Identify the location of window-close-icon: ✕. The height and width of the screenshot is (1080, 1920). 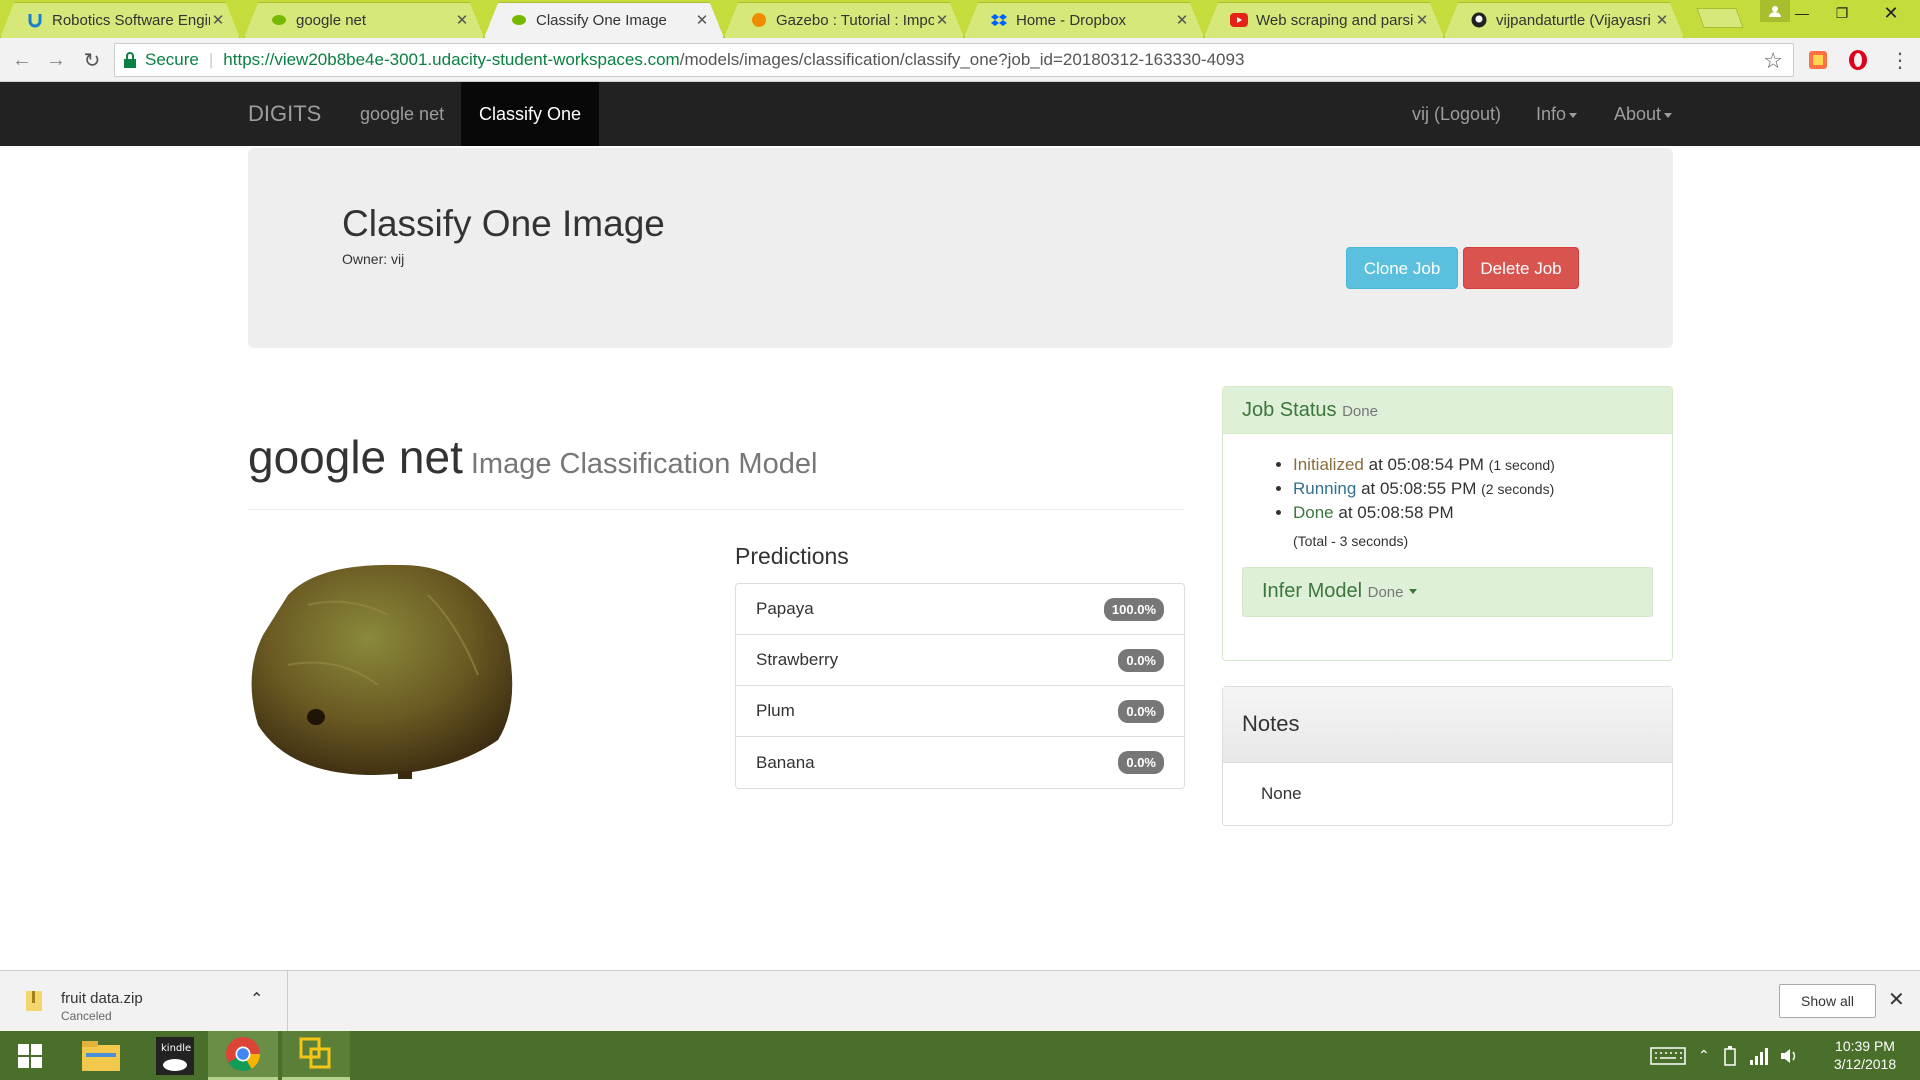
(1891, 13).